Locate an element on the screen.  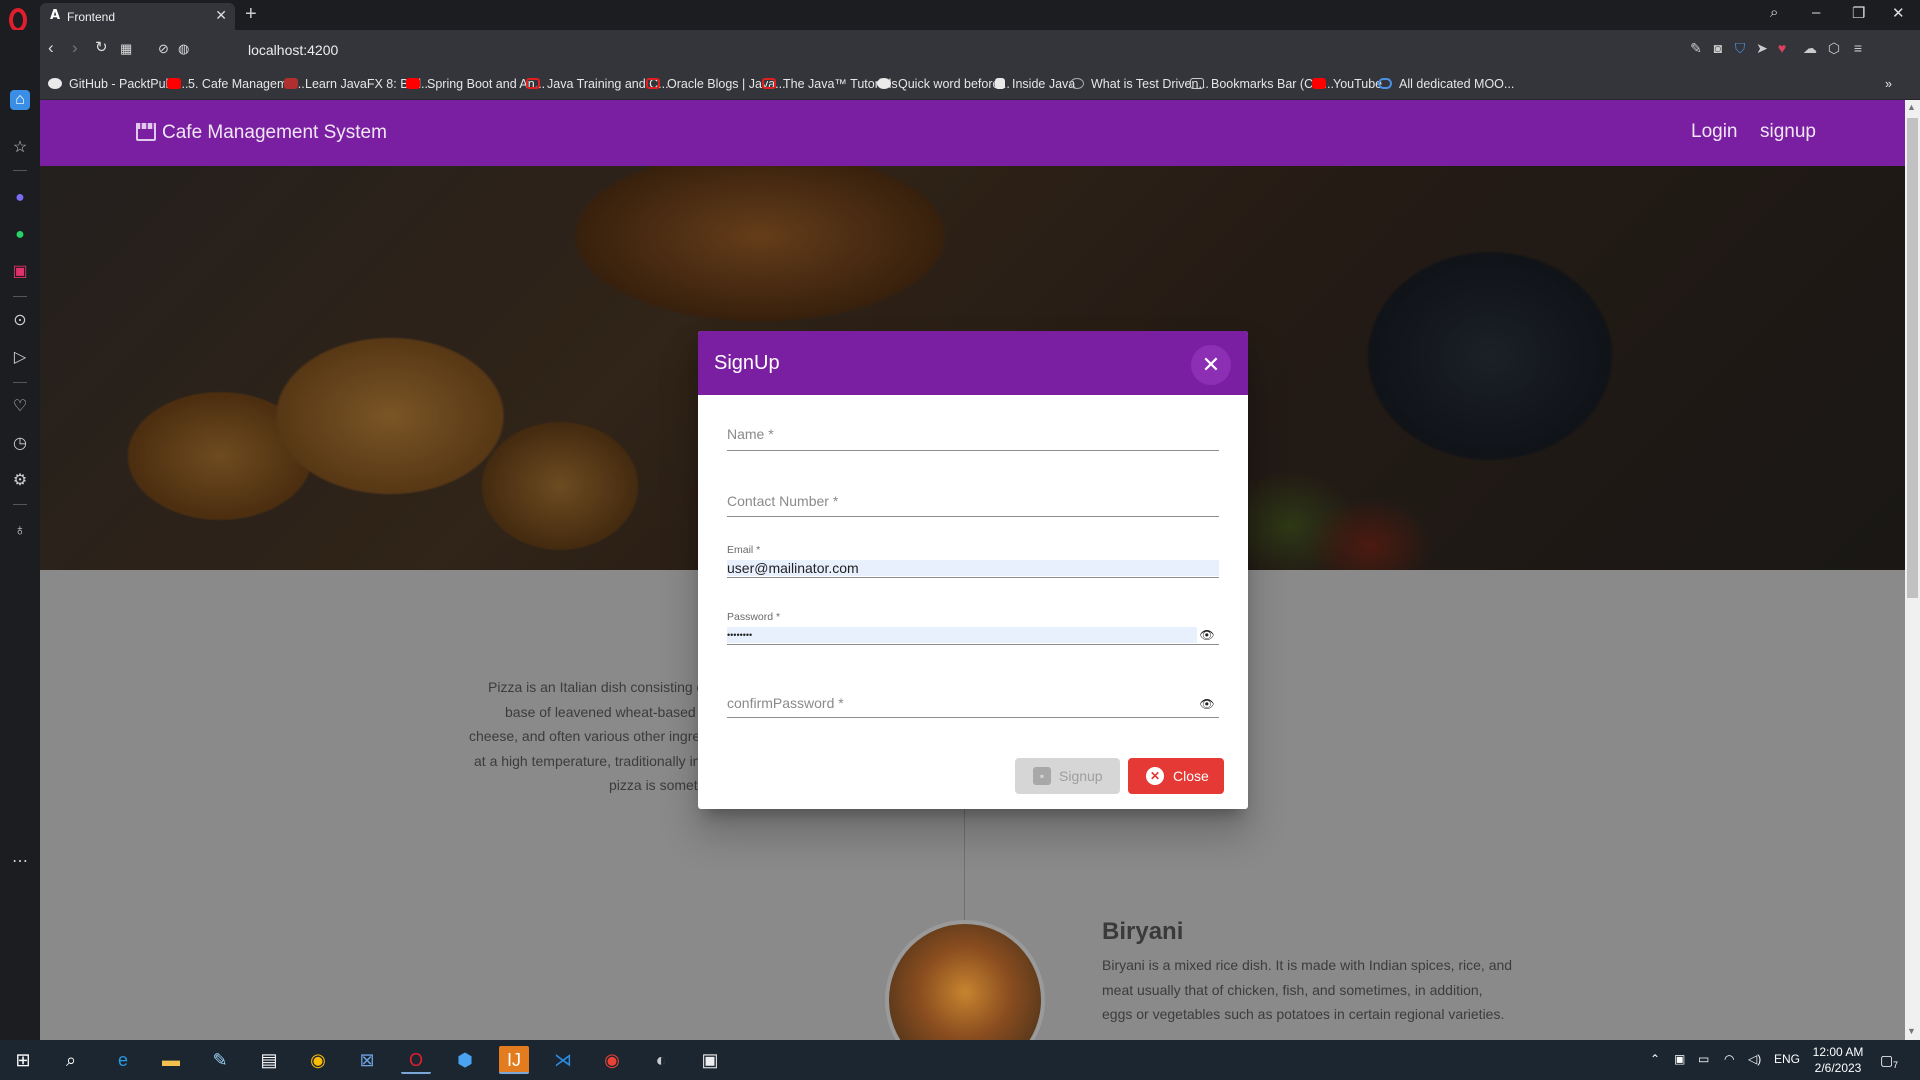
signup-link: signup is located at coordinates (1788, 132).